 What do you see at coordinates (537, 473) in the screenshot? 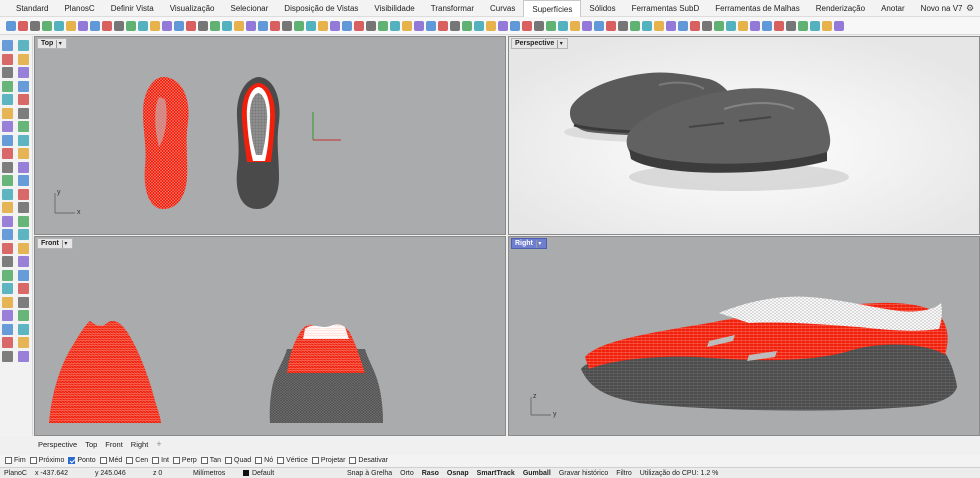
I see `gumball-toggle: Gumball` at bounding box center [537, 473].